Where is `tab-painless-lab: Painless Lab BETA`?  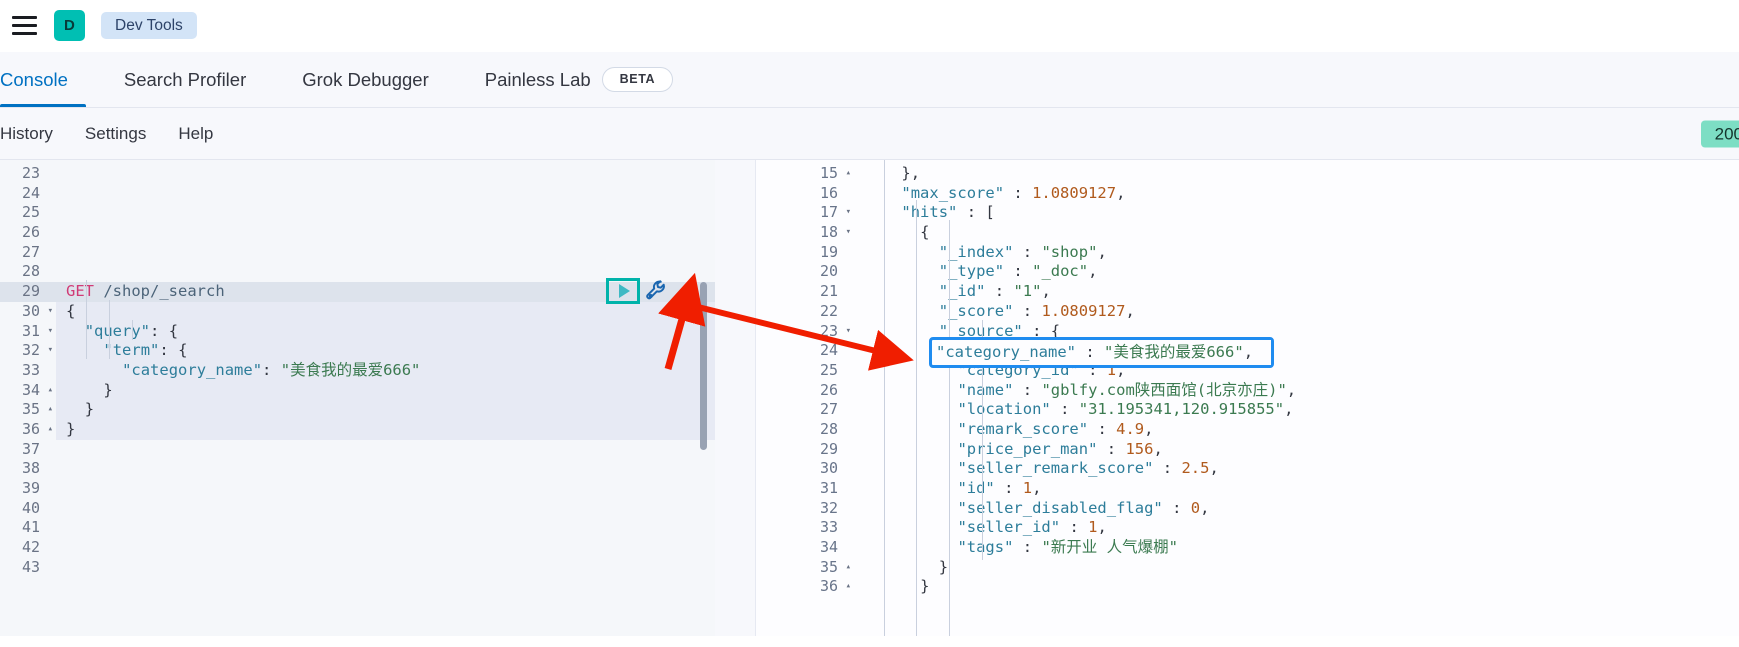 tab-painless-lab: Painless Lab BETA is located at coordinates (579, 79).